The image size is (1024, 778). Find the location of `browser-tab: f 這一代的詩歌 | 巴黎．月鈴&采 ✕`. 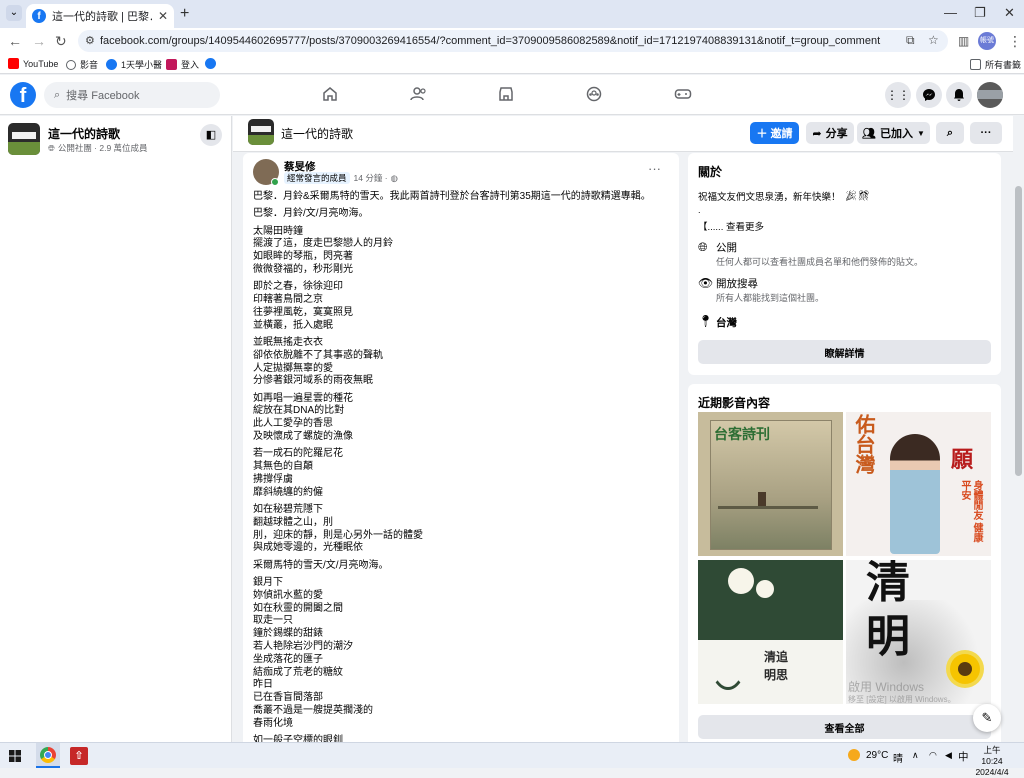

browser-tab: f 這一代的詩歌 | 巴黎．月鈴&采 ✕ is located at coordinates (100, 16).